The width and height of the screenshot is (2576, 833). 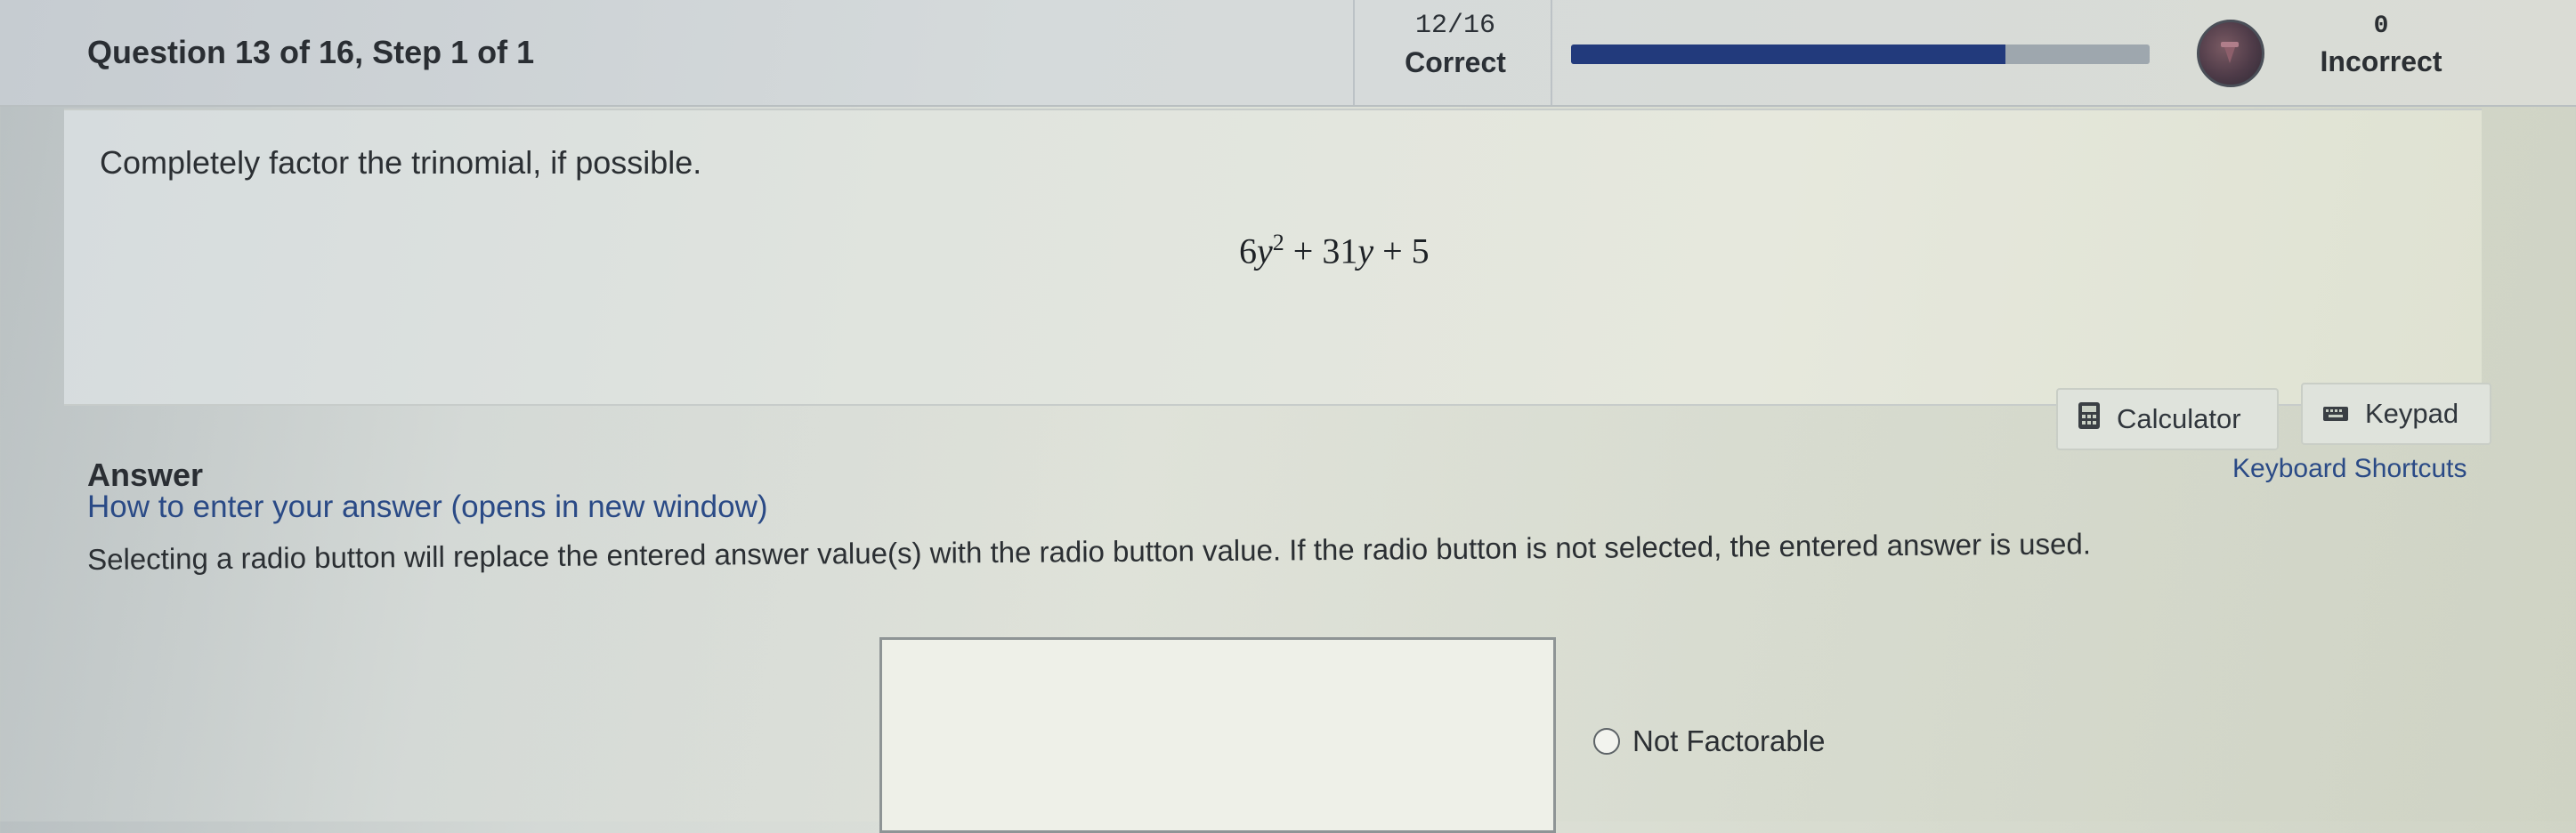 What do you see at coordinates (1366, 250) in the screenshot?
I see `term2-variable: y` at bounding box center [1366, 250].